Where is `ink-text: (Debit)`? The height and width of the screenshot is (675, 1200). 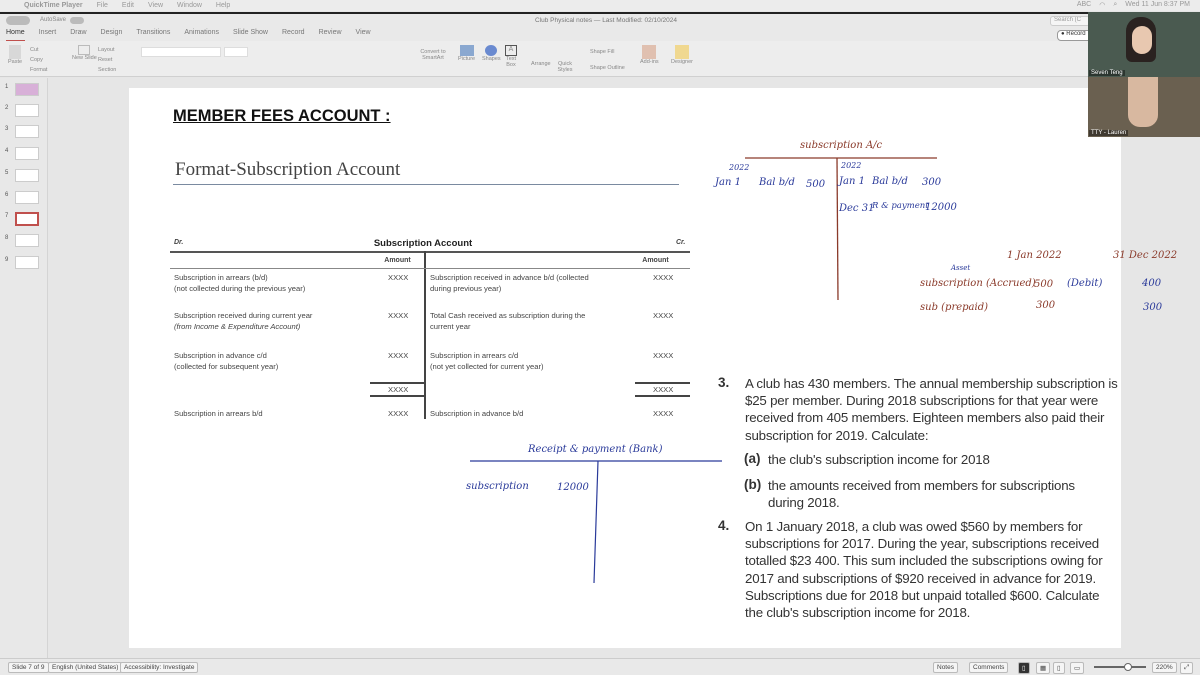 ink-text: (Debit) is located at coordinates (1085, 283).